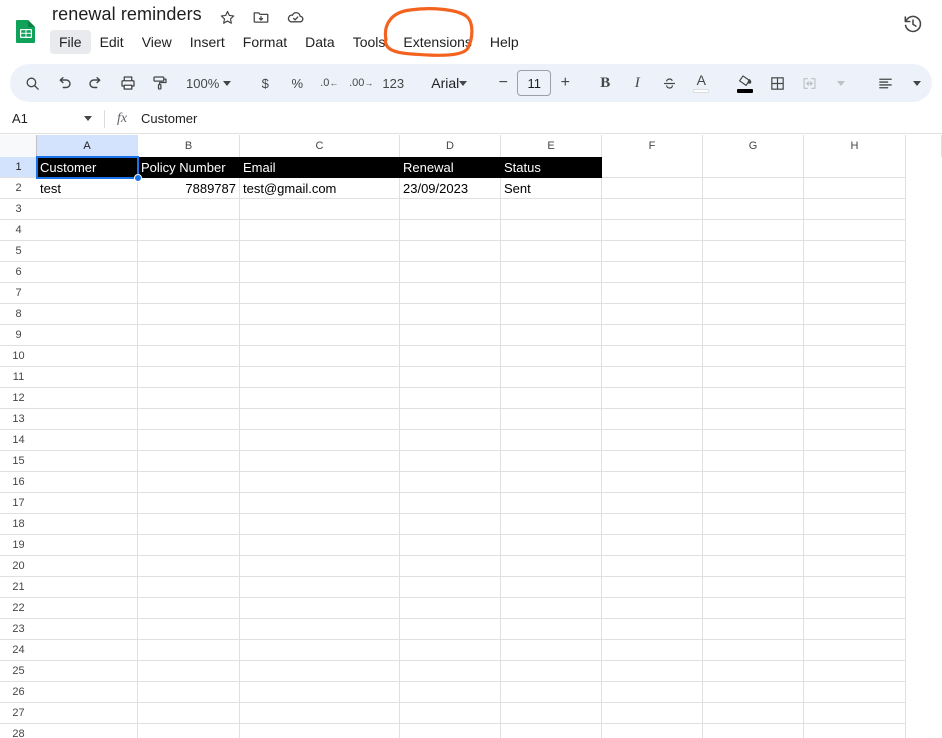 This screenshot has width=942, height=738. What do you see at coordinates (18, 608) in the screenshot?
I see `row-header-22: 22` at bounding box center [18, 608].